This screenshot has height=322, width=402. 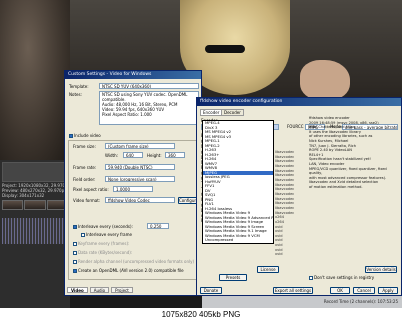 I want to click on video-microphone, so click(x=225, y=49).